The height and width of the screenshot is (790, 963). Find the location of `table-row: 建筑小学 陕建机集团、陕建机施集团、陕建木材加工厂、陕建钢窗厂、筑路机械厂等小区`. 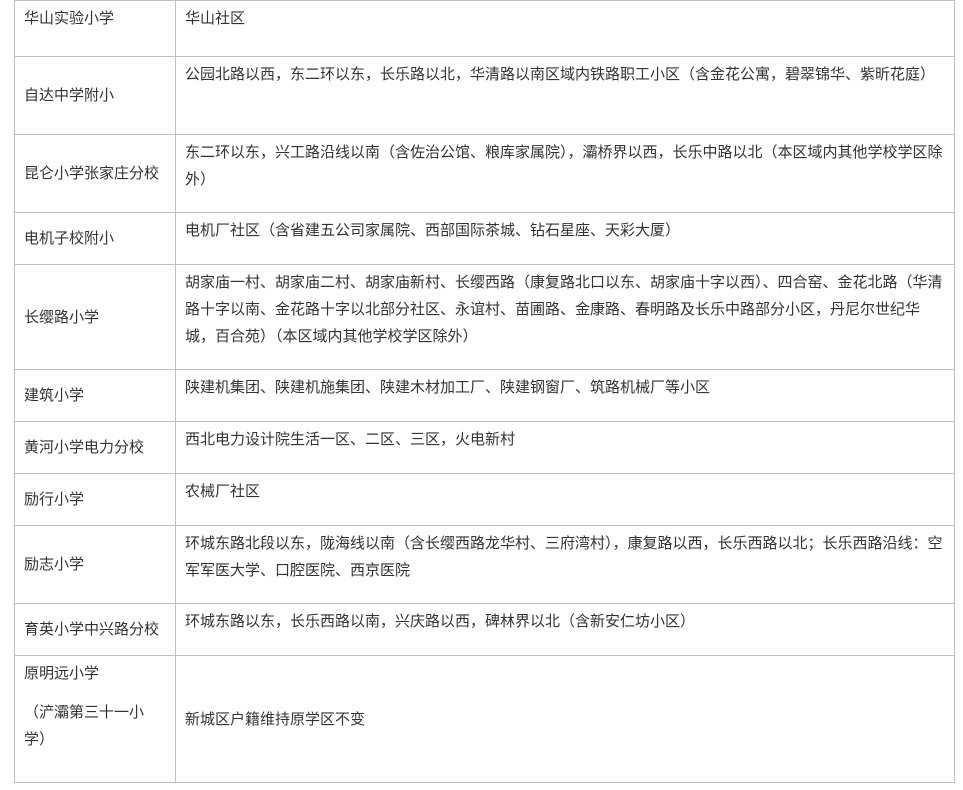

table-row: 建筑小学 陕建机集团、陕建机施集团、陕建木材加工厂、陕建钢窗厂、筑路机械厂等小区 is located at coordinates (484, 395).